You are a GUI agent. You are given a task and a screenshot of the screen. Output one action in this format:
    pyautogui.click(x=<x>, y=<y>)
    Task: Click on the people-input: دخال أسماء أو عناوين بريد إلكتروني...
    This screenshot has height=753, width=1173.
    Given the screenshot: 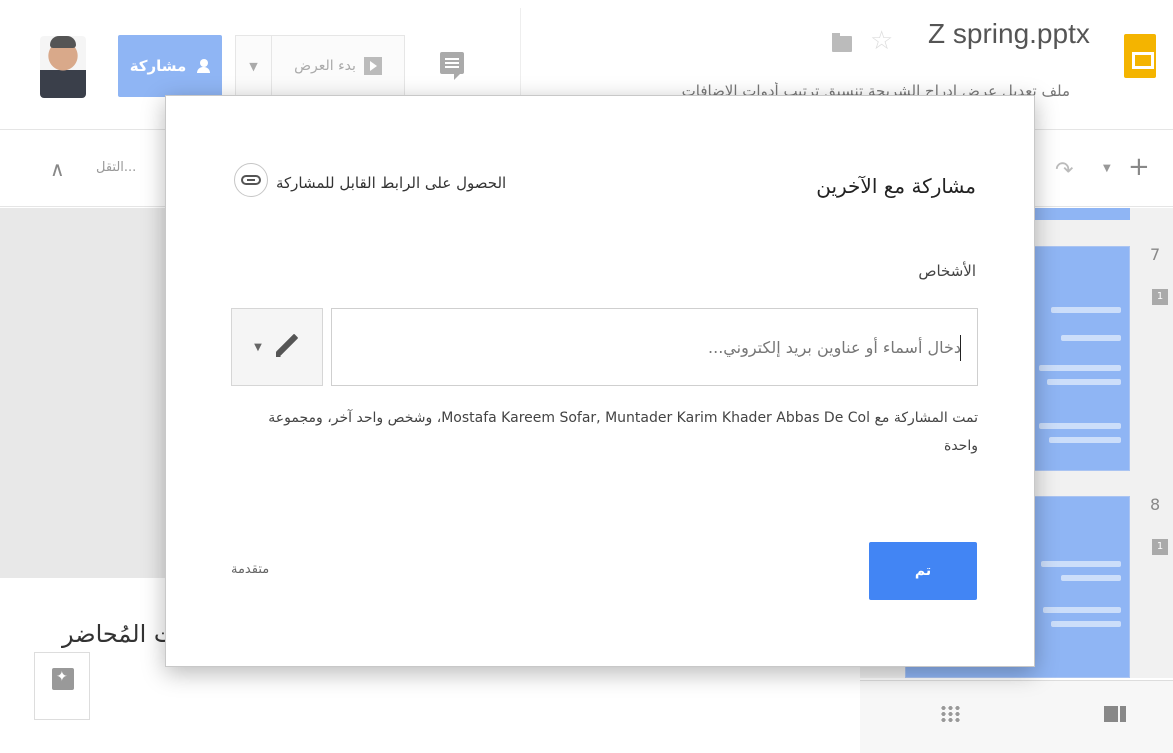 What is the action you would take?
    pyautogui.click(x=654, y=347)
    